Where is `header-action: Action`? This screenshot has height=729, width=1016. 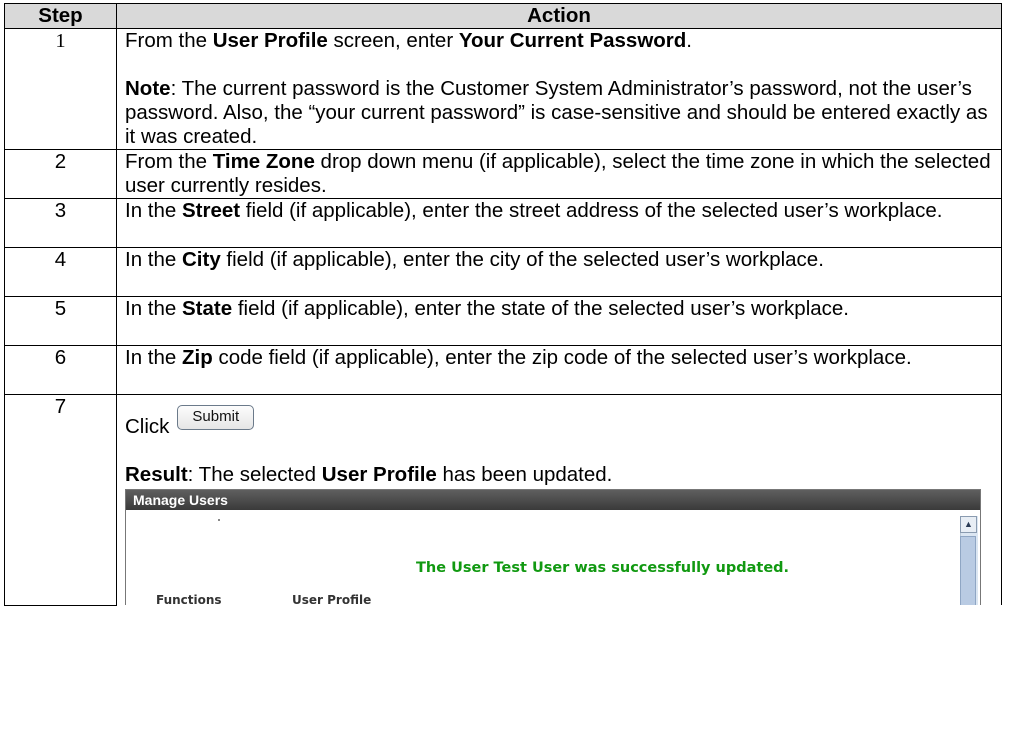 header-action: Action is located at coordinates (559, 16).